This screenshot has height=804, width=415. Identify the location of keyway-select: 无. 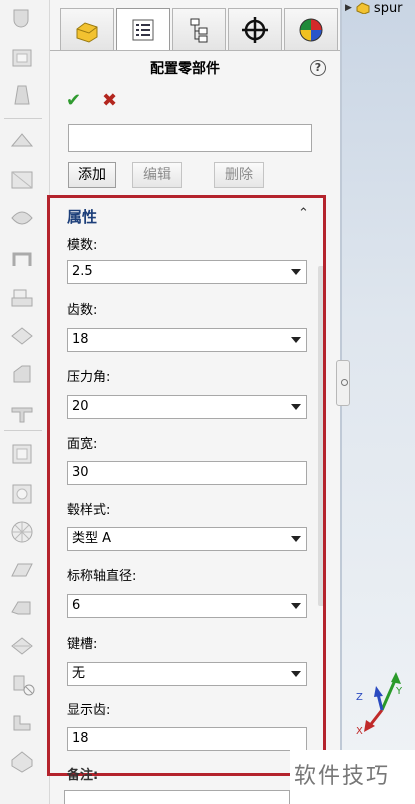
(187, 674).